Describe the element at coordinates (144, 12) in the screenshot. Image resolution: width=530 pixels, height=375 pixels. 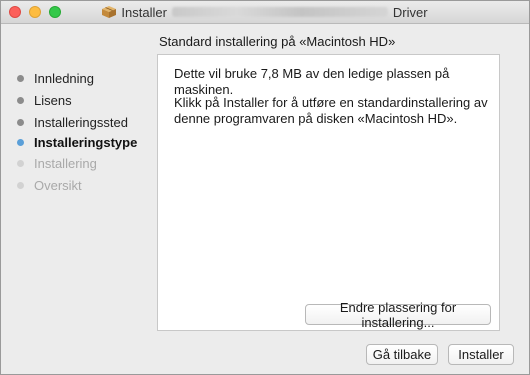
I see `window-title-prefix: Installer` at that location.